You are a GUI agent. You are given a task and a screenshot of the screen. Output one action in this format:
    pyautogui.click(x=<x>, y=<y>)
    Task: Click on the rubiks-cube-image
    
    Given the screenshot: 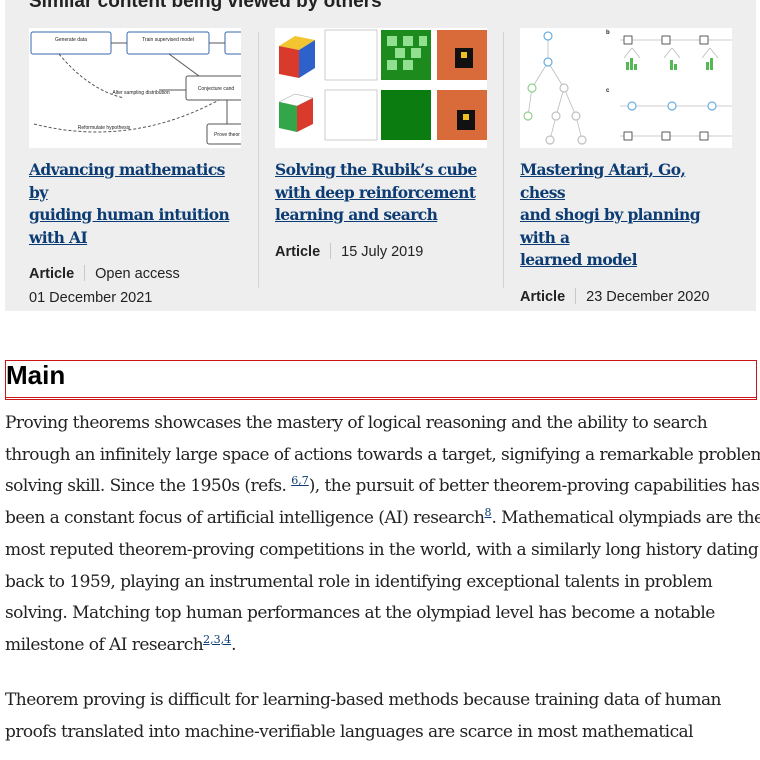 What is the action you would take?
    pyautogui.click(x=382, y=85)
    